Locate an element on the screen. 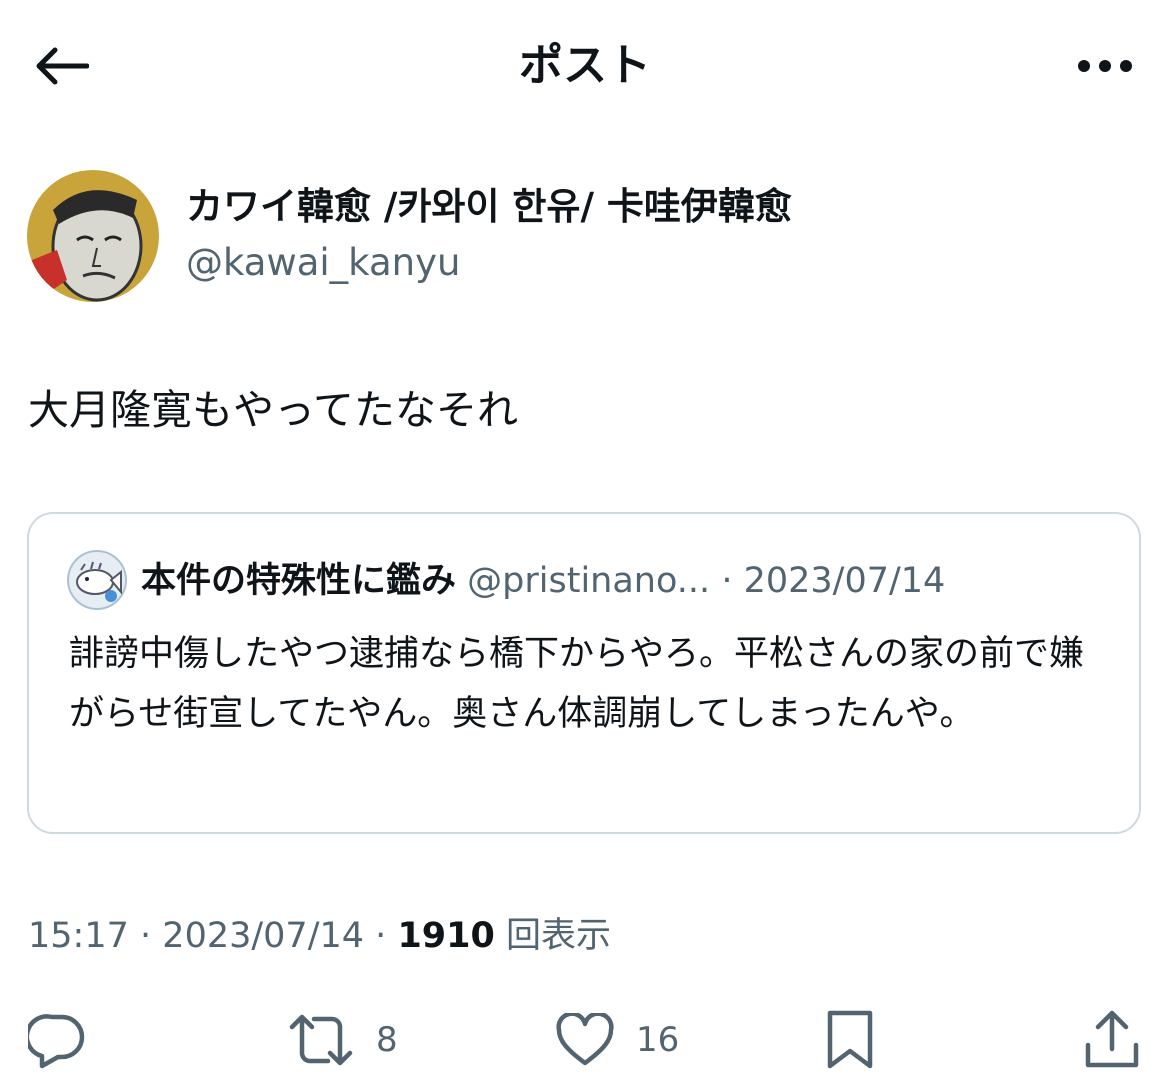  quoted-date: 2023/07/14 is located at coordinates (844, 581).